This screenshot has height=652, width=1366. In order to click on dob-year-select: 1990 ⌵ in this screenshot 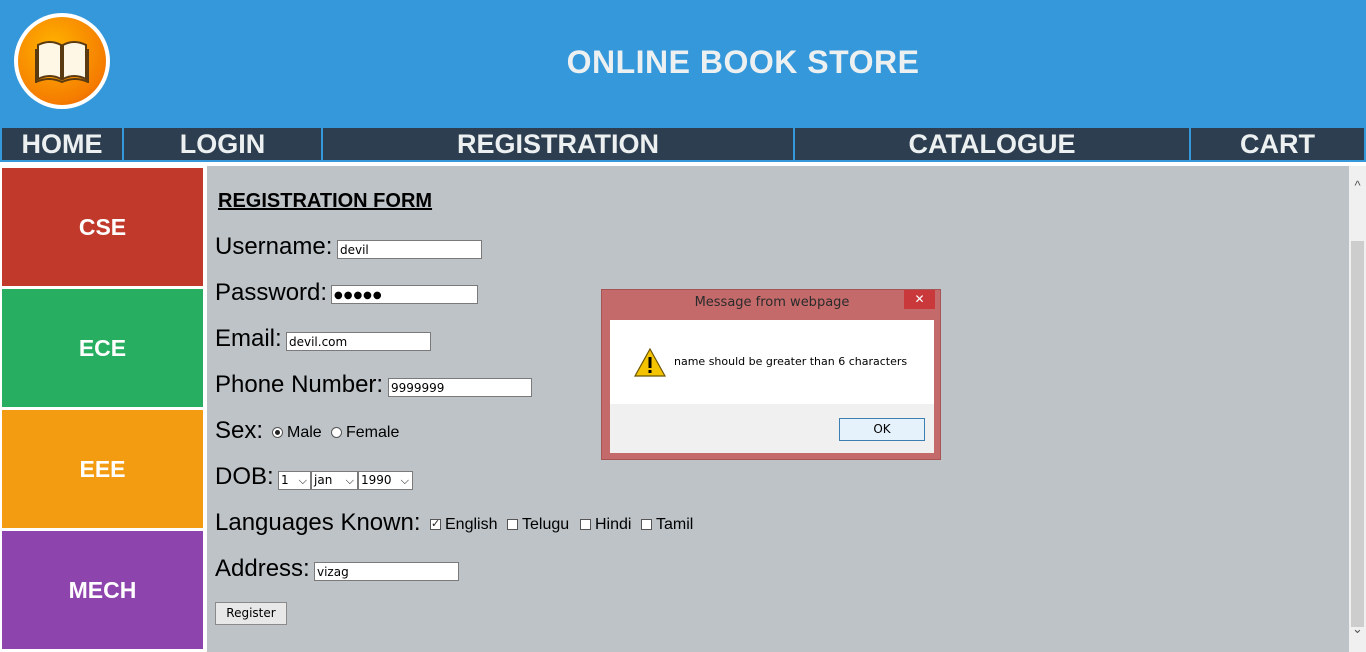, I will do `click(385, 480)`.